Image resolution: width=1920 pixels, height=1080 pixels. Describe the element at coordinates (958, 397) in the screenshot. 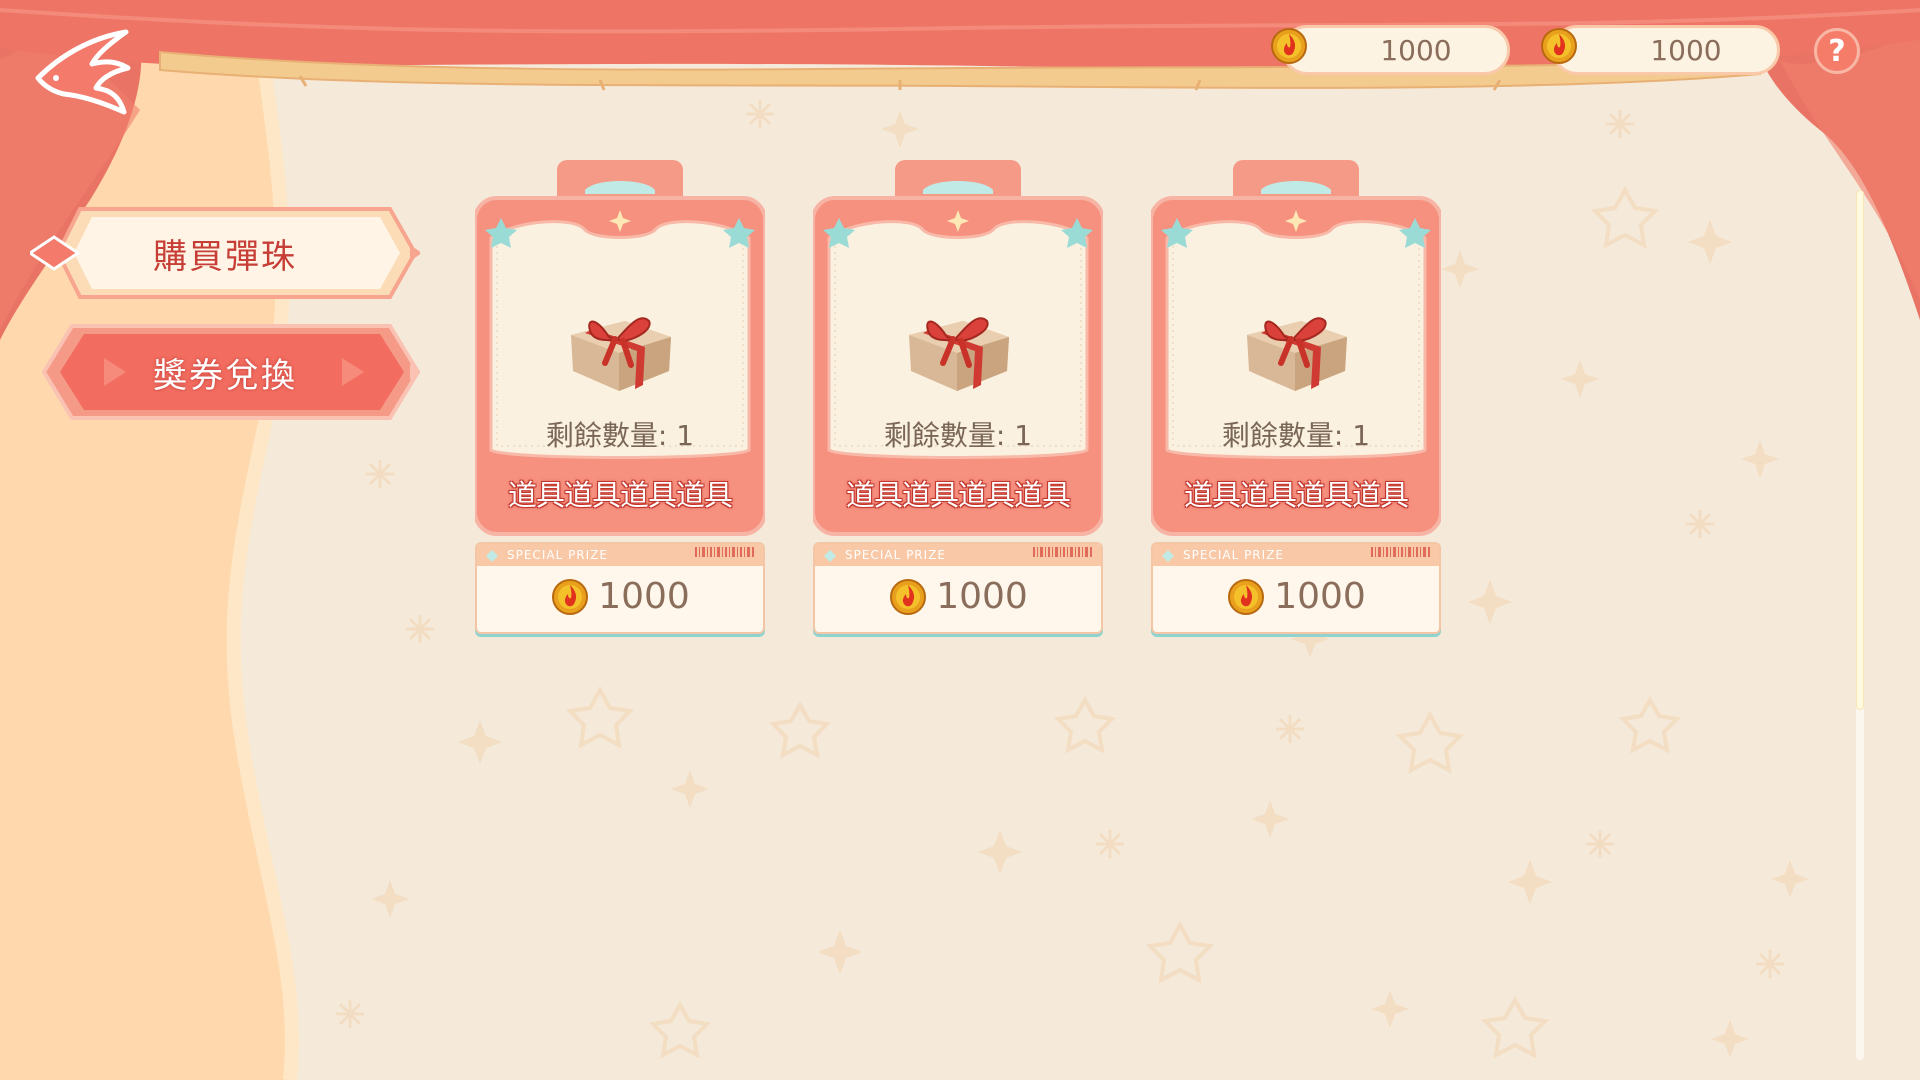

I see `prize-card-2: 剩餘數量: 1 道具道具道具道具 SPECIAL PRIZE 1000` at that location.